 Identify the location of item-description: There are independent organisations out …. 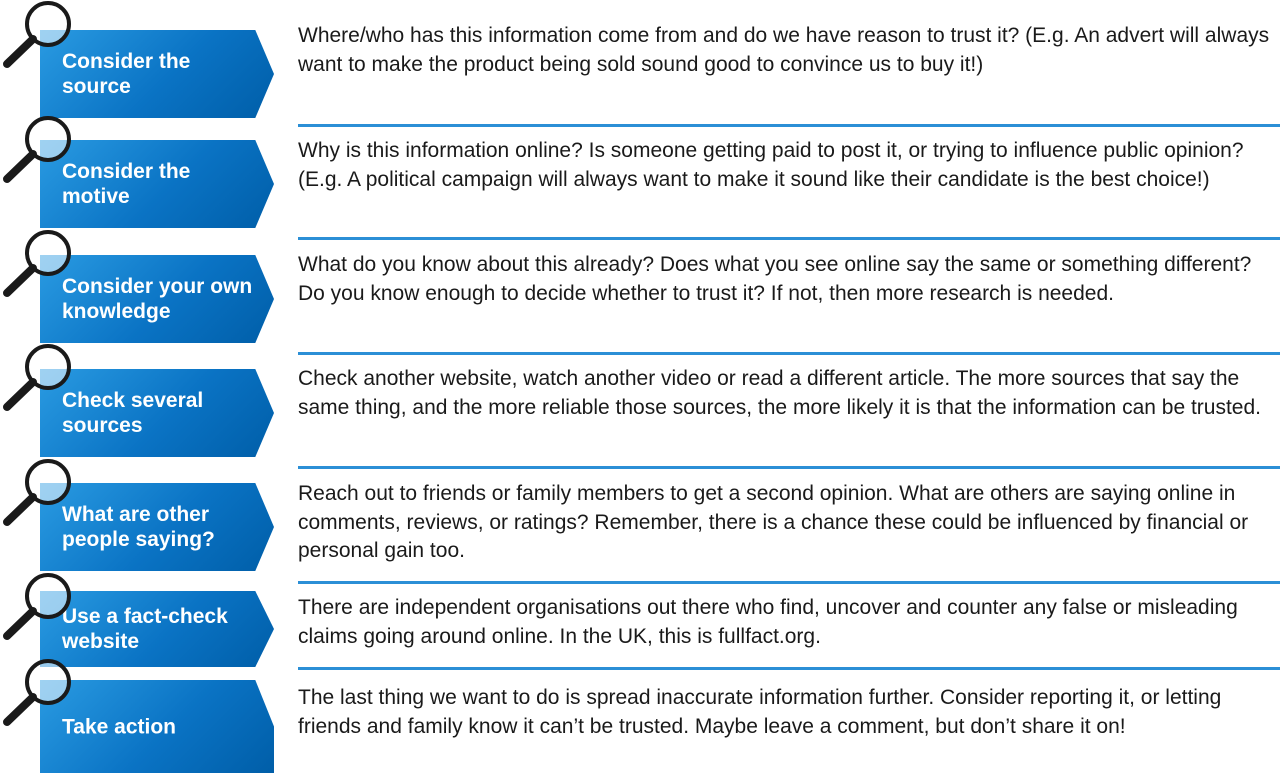
(768, 622).